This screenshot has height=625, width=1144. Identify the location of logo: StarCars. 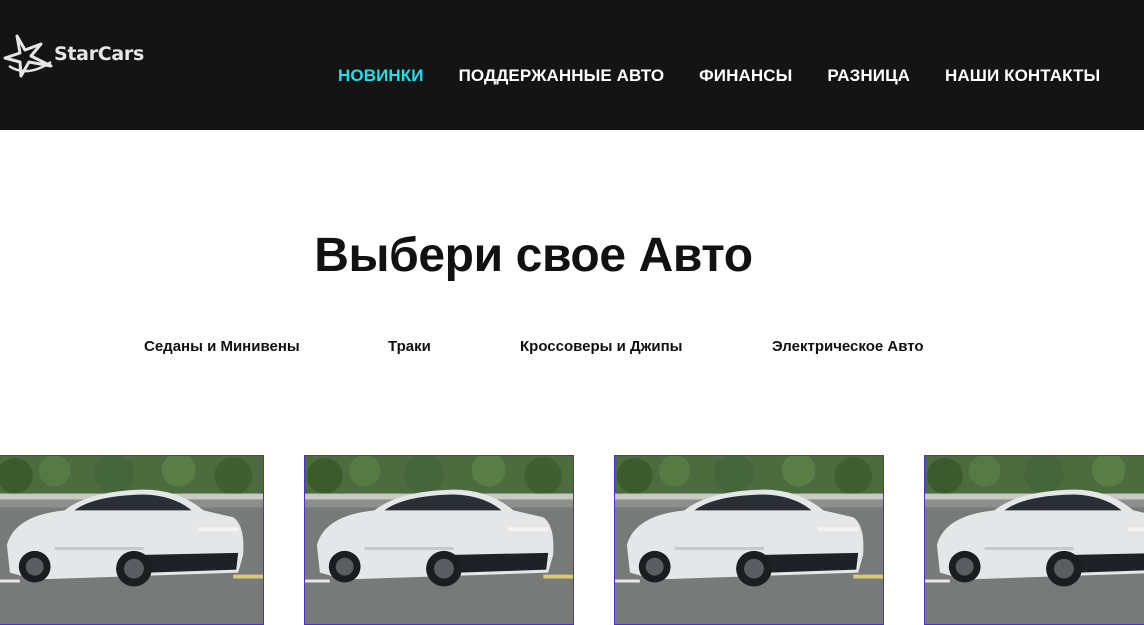
(73, 56).